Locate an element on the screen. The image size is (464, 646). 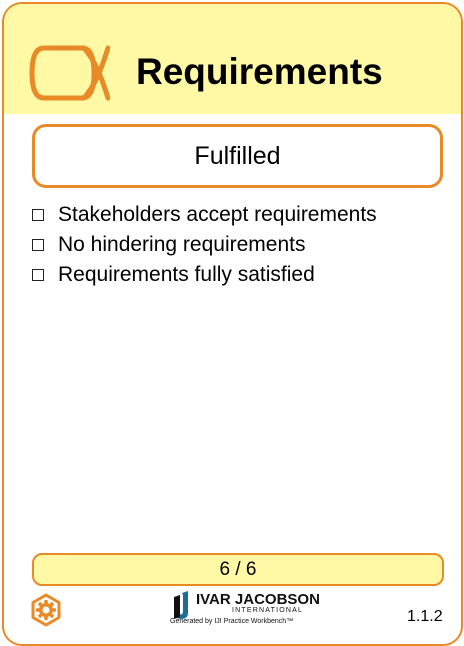
logo-name: IVAR JACOBSON is located at coordinates (258, 599).